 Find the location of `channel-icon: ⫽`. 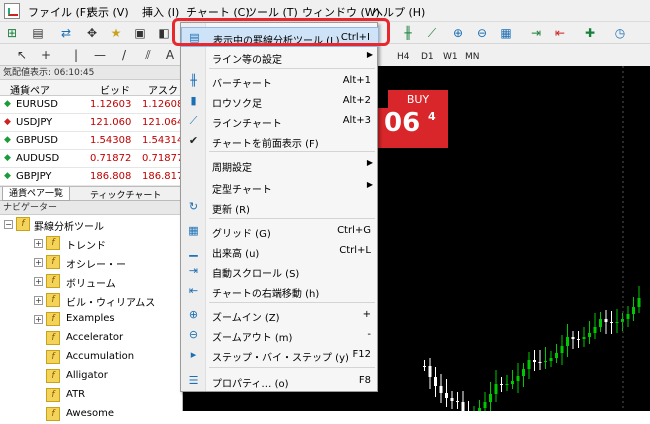

channel-icon: ⫽ is located at coordinates (148, 55).